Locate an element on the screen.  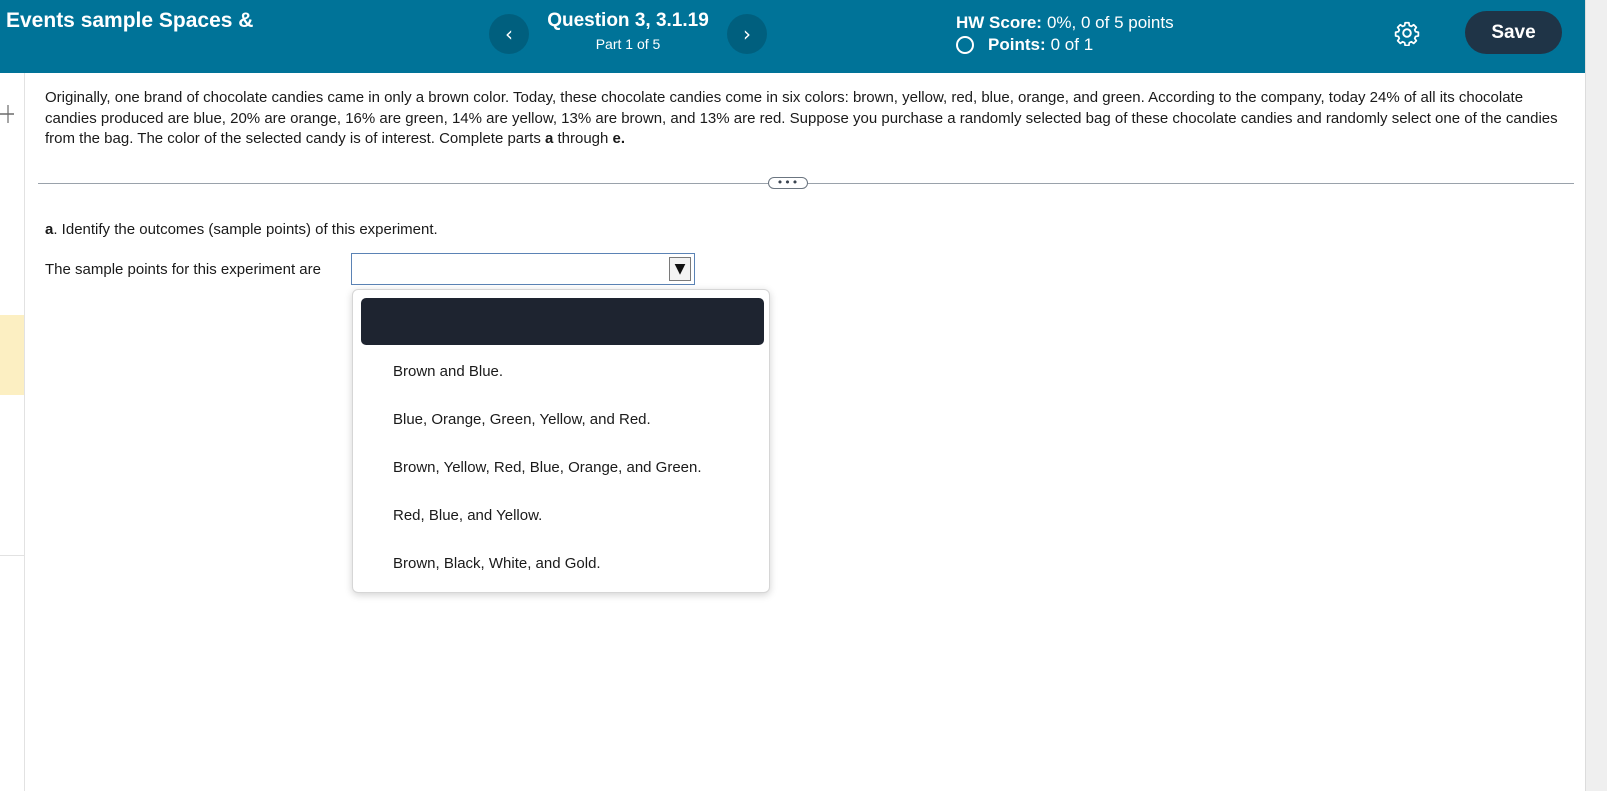
gear-icon is located at coordinates (1407, 33).